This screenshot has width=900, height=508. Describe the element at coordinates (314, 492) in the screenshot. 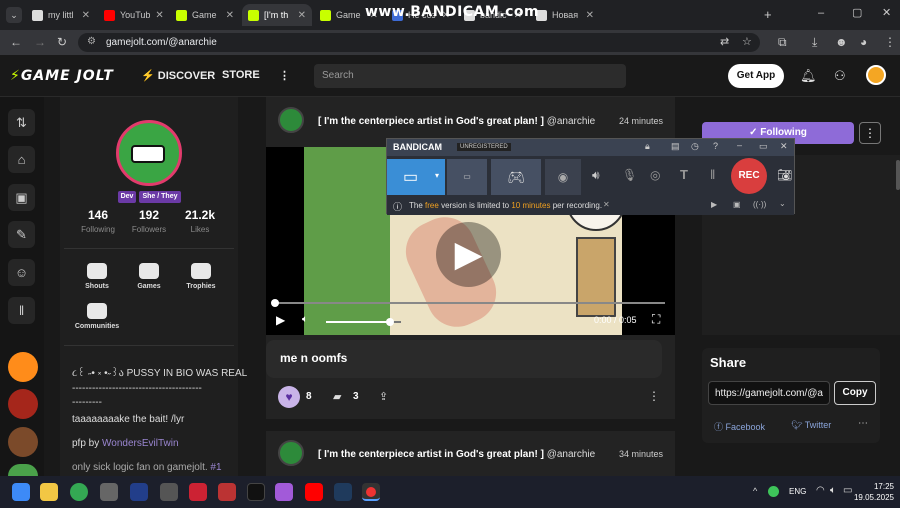

I see `youtube-icon` at that location.